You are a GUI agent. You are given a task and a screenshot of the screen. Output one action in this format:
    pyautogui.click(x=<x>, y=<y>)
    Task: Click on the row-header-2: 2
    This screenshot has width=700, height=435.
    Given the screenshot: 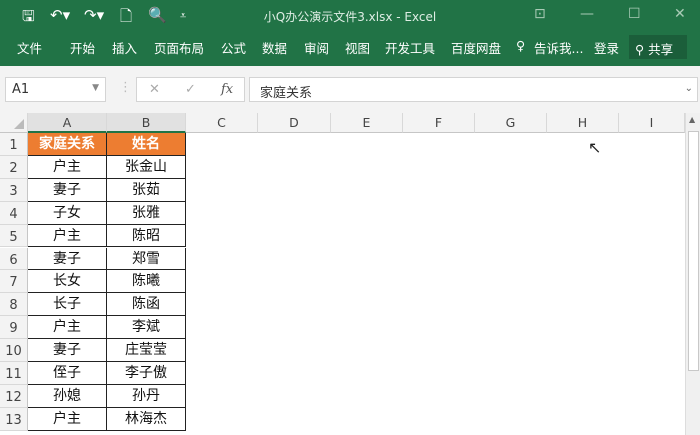 What is the action you would take?
    pyautogui.click(x=14, y=167)
    